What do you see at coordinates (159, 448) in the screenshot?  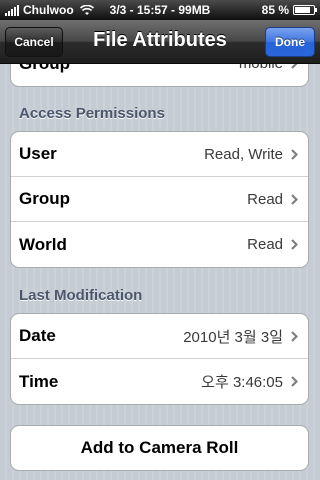 I see `add-to-camera-roll-button: Add to Camera Roll` at bounding box center [159, 448].